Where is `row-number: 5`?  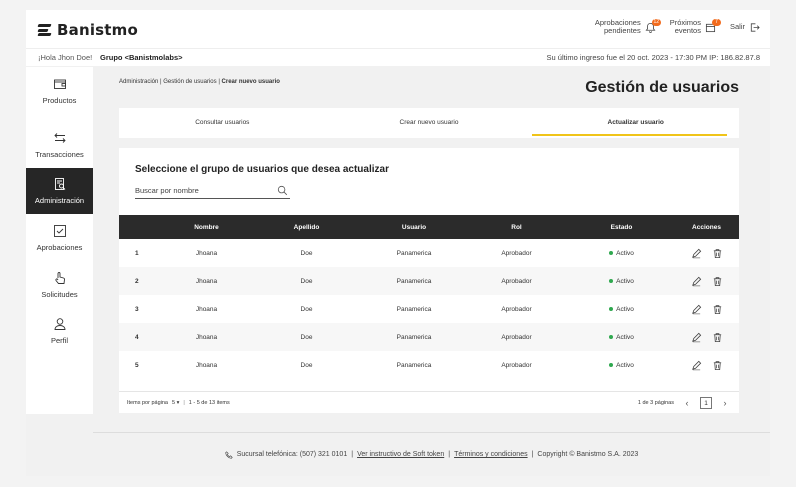 row-number: 5 is located at coordinates (137, 365).